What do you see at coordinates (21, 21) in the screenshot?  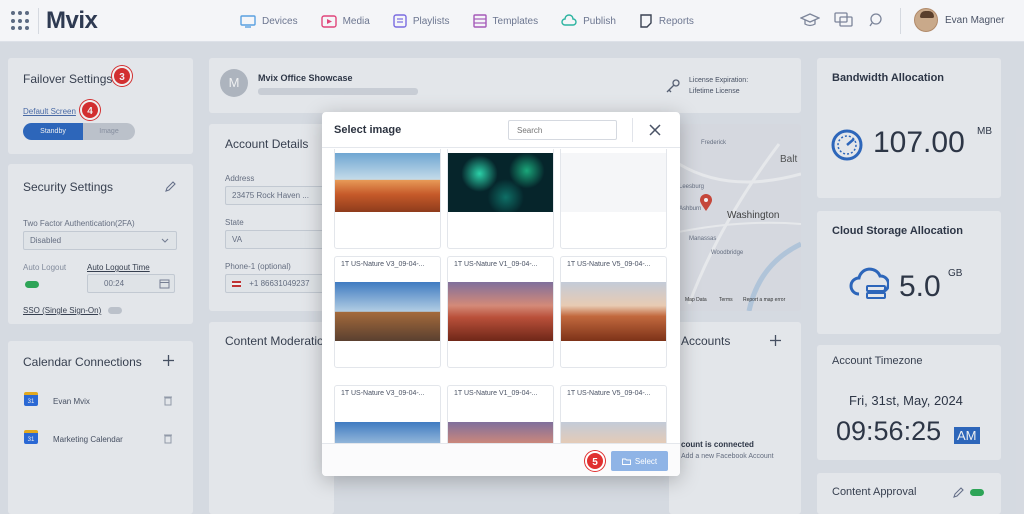 I see `app-grid-icon` at bounding box center [21, 21].